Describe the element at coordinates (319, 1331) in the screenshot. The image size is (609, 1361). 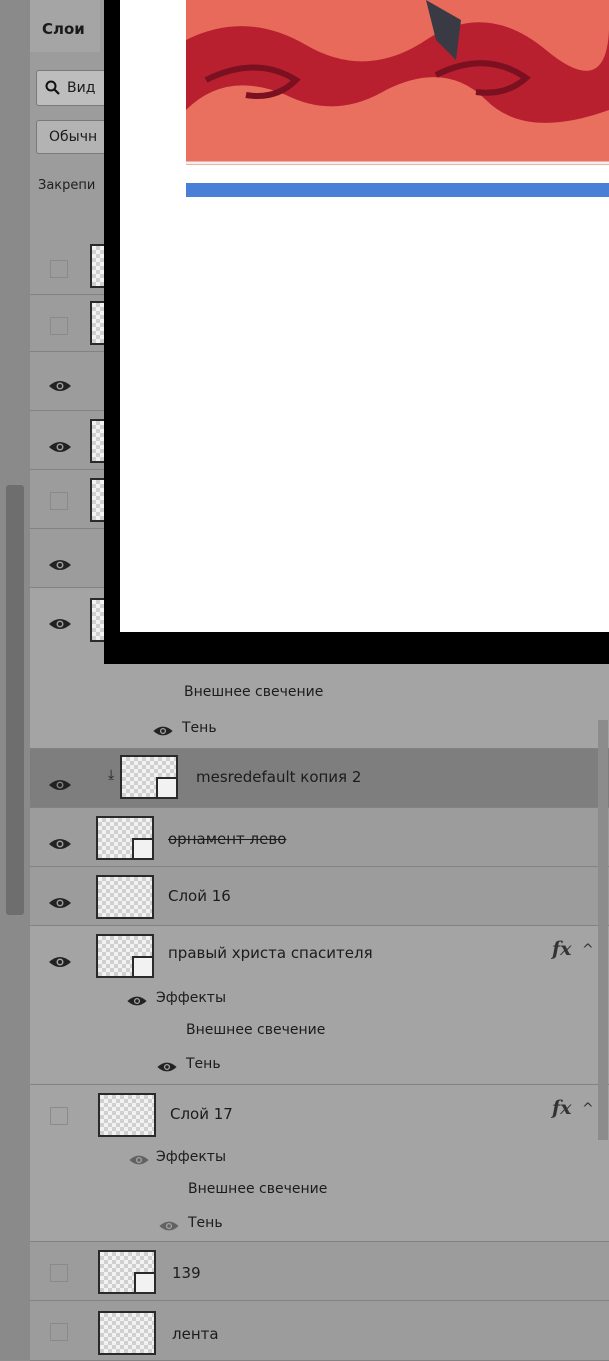
I see `layer-row: лента` at that location.